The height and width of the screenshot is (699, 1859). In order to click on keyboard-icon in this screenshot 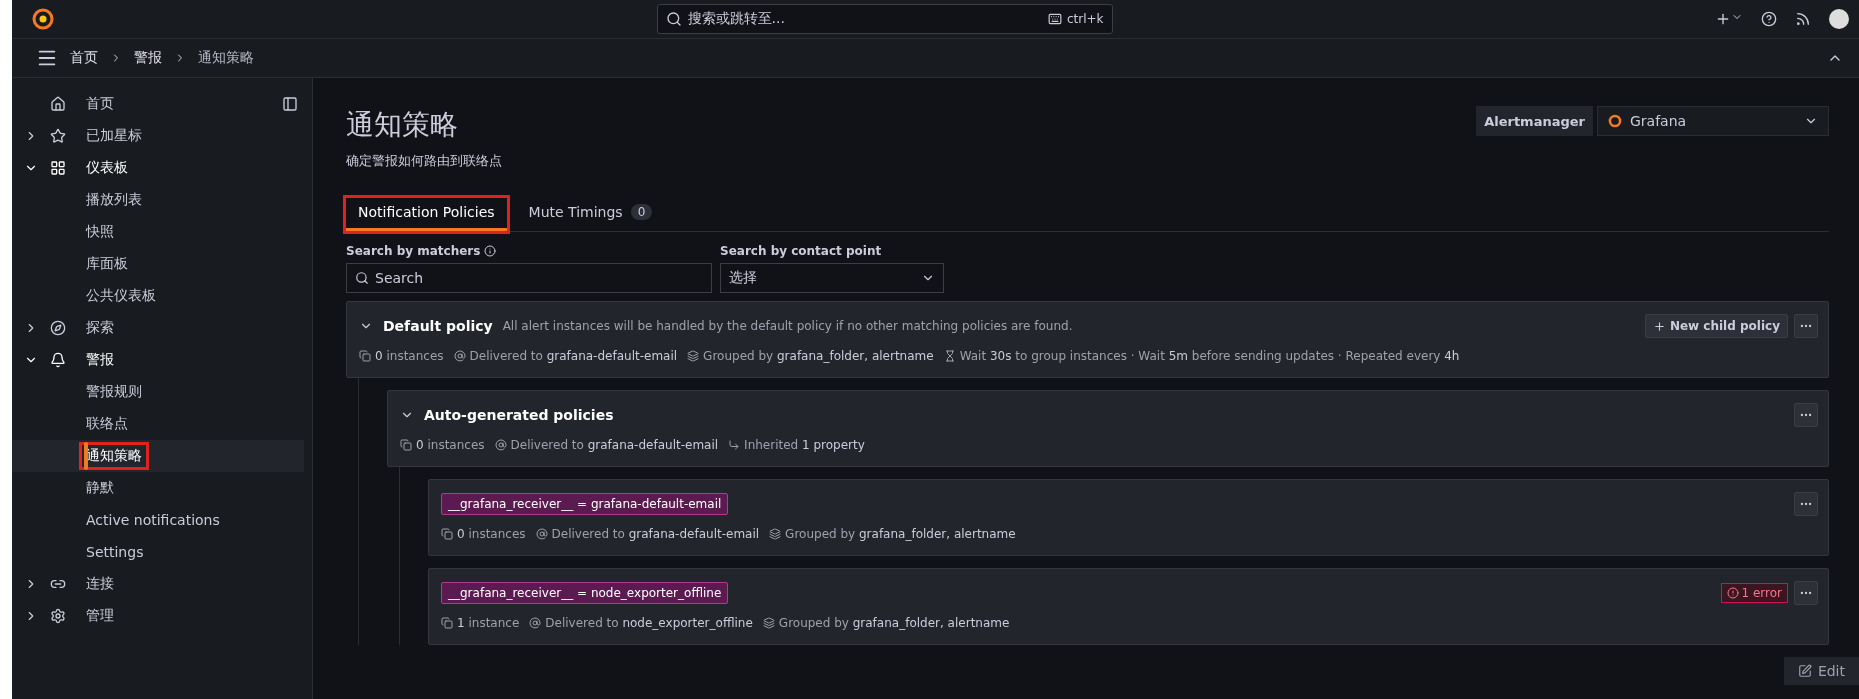, I will do `click(1054, 19)`.